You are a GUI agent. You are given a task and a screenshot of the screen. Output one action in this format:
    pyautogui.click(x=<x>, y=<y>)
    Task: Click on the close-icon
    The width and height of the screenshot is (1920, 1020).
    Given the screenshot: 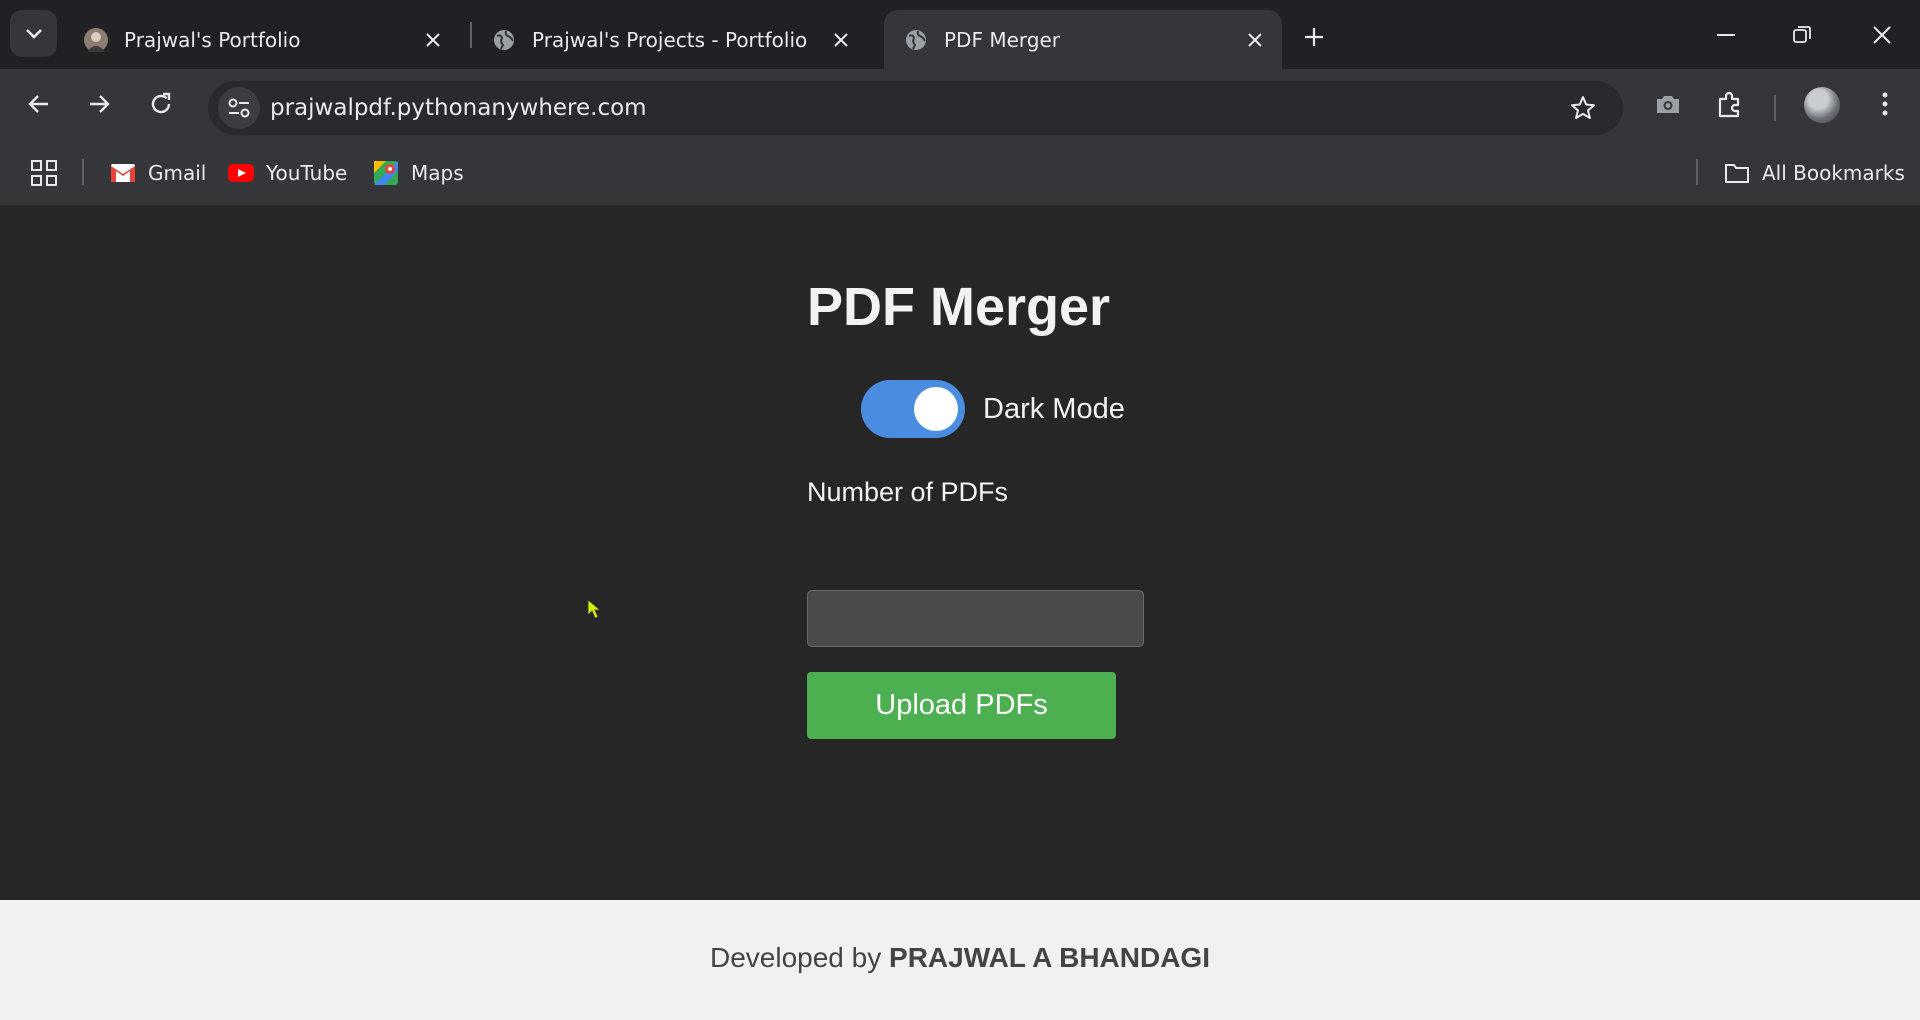 What is the action you would take?
    pyautogui.click(x=1882, y=35)
    